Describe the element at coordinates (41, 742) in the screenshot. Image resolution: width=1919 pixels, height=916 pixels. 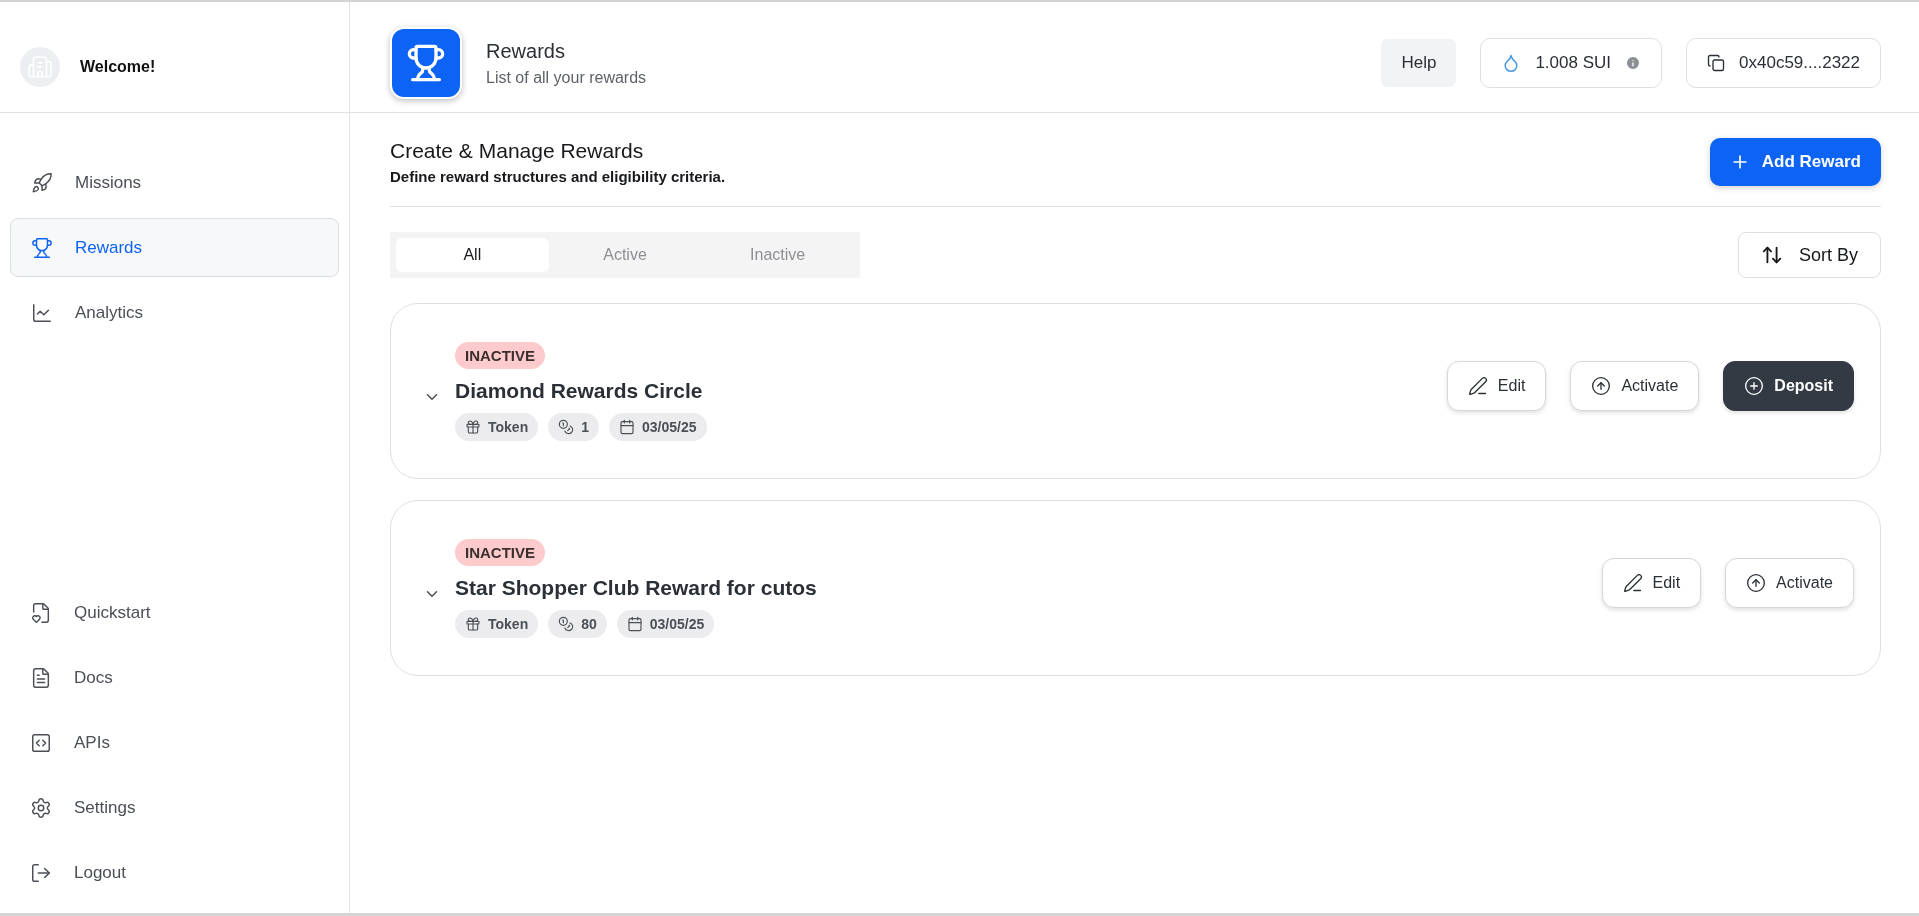
I see `code-icon` at that location.